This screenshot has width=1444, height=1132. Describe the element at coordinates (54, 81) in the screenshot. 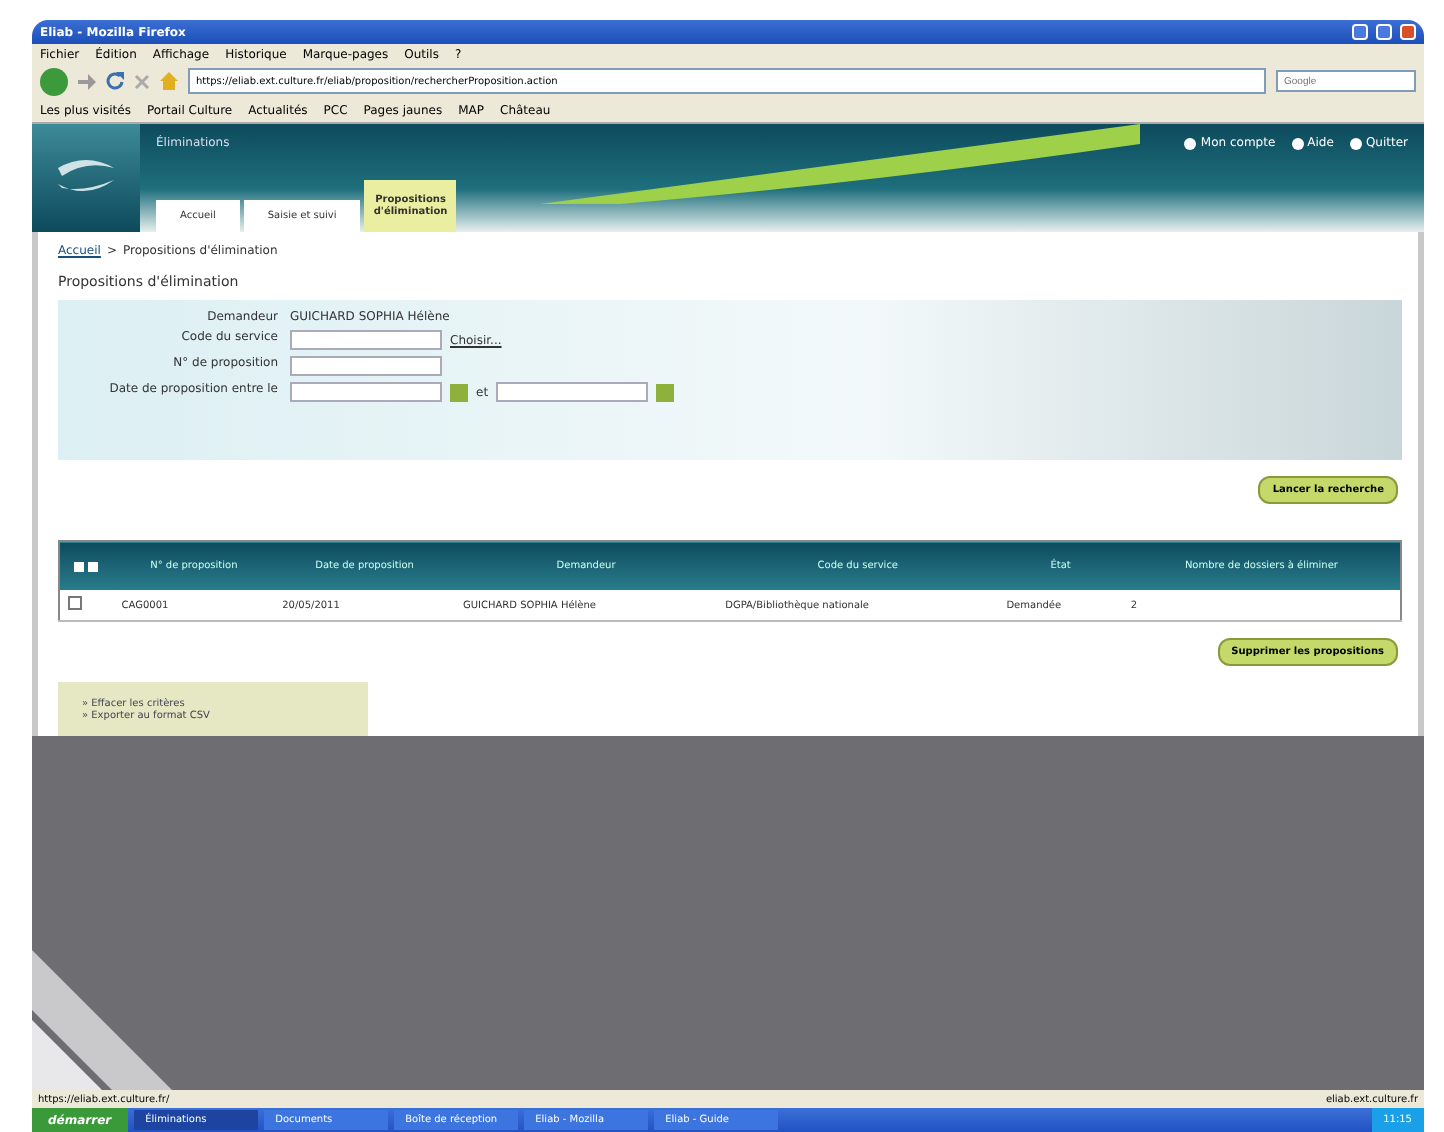

I see `back-icon` at that location.